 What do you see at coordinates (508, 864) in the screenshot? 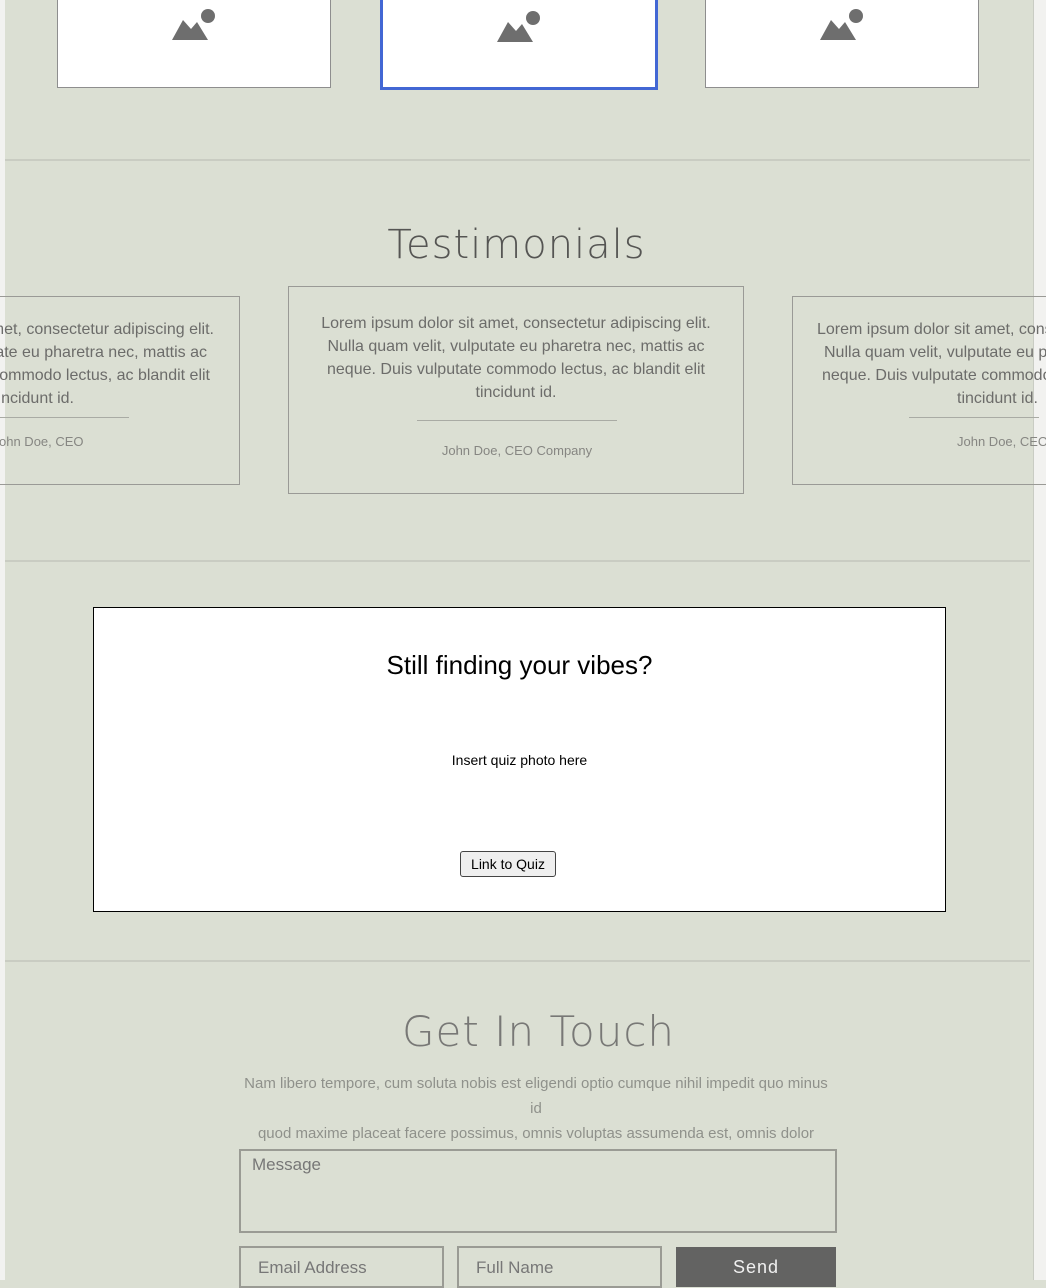
I see `link-to-quiz-button: Link to Quiz` at bounding box center [508, 864].